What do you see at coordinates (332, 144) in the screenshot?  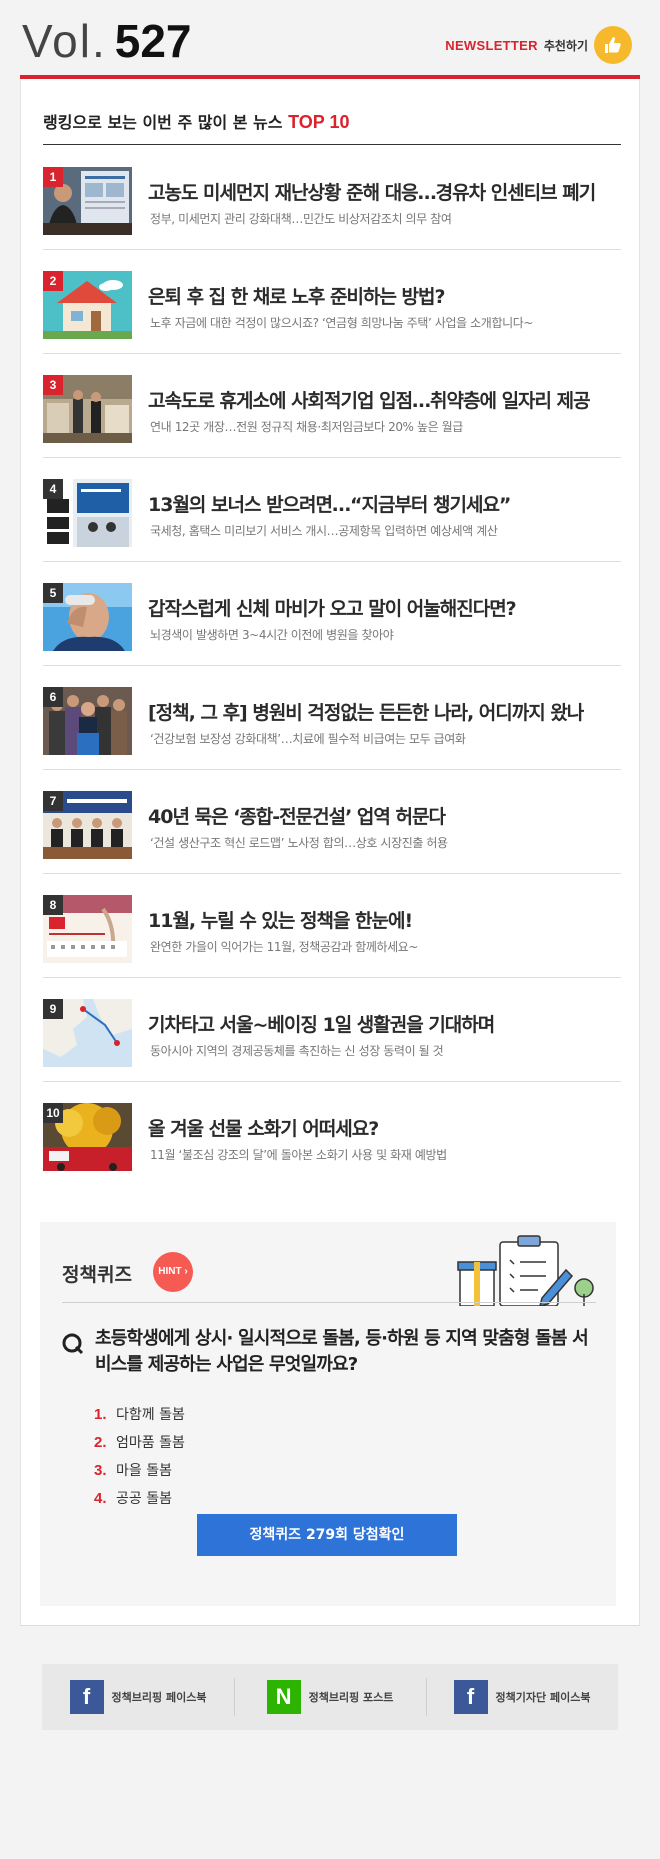 I see `ranking-title-underline` at bounding box center [332, 144].